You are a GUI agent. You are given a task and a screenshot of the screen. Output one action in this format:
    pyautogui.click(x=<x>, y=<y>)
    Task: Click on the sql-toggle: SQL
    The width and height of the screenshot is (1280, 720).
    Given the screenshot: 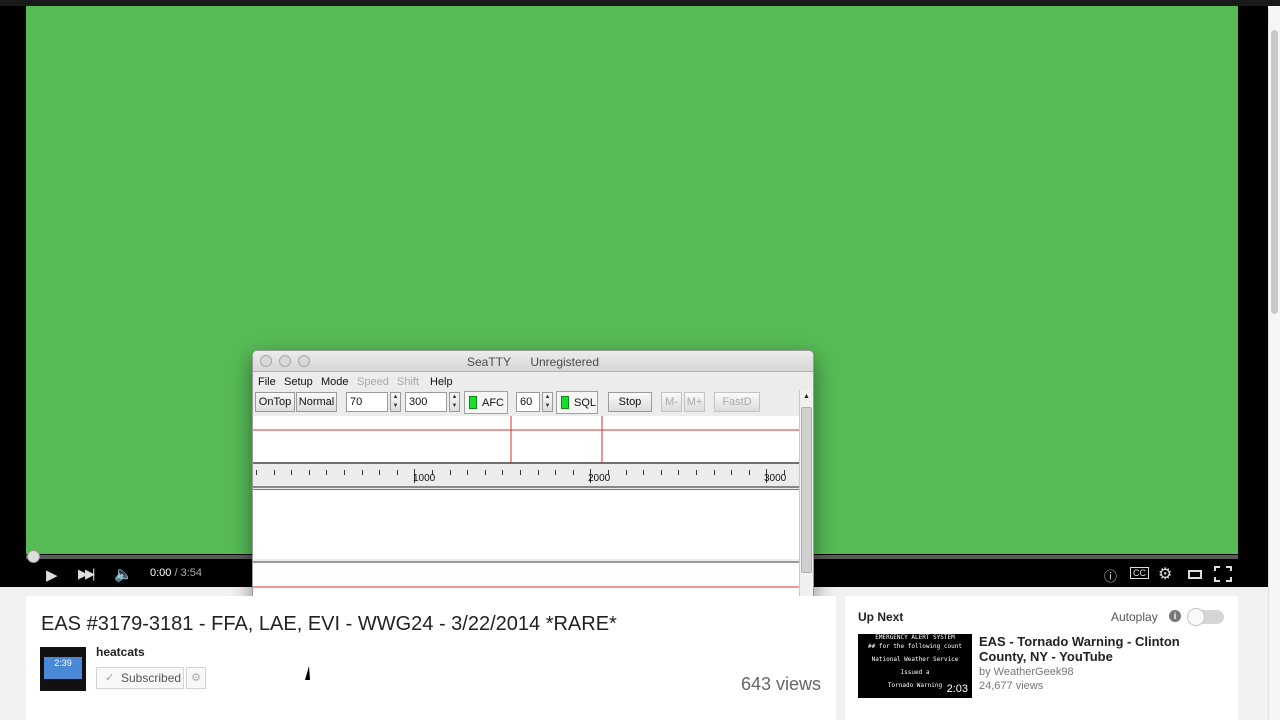 What is the action you would take?
    pyautogui.click(x=577, y=402)
    